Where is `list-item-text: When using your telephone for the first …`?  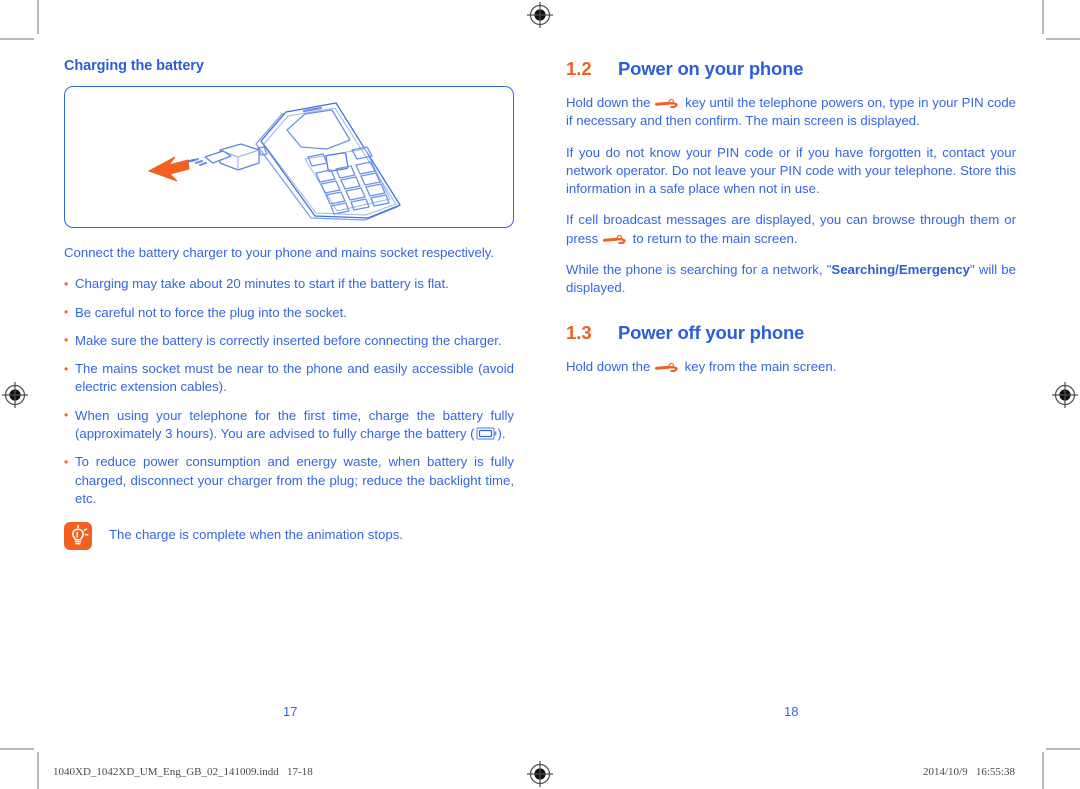 list-item-text: When using your telephone for the first … is located at coordinates (294, 424).